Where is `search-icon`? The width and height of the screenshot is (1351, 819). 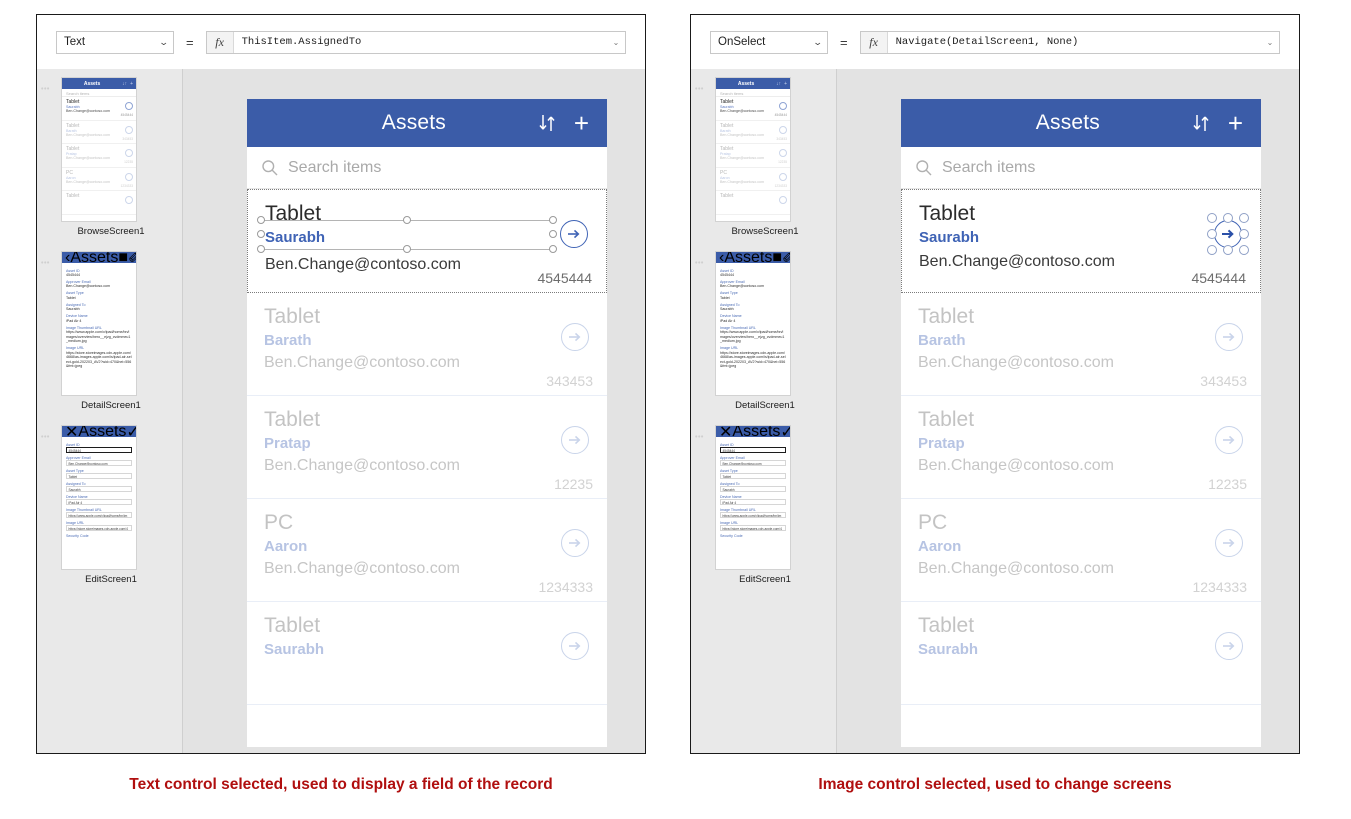 search-icon is located at coordinates (924, 168).